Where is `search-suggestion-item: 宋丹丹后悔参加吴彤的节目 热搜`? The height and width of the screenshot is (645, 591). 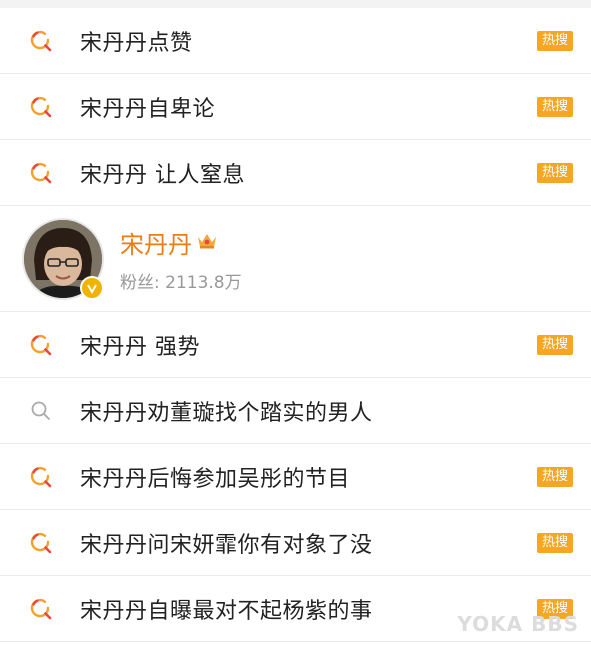 search-suggestion-item: 宋丹丹后悔参加吴彤的节目 热搜 is located at coordinates (295, 477).